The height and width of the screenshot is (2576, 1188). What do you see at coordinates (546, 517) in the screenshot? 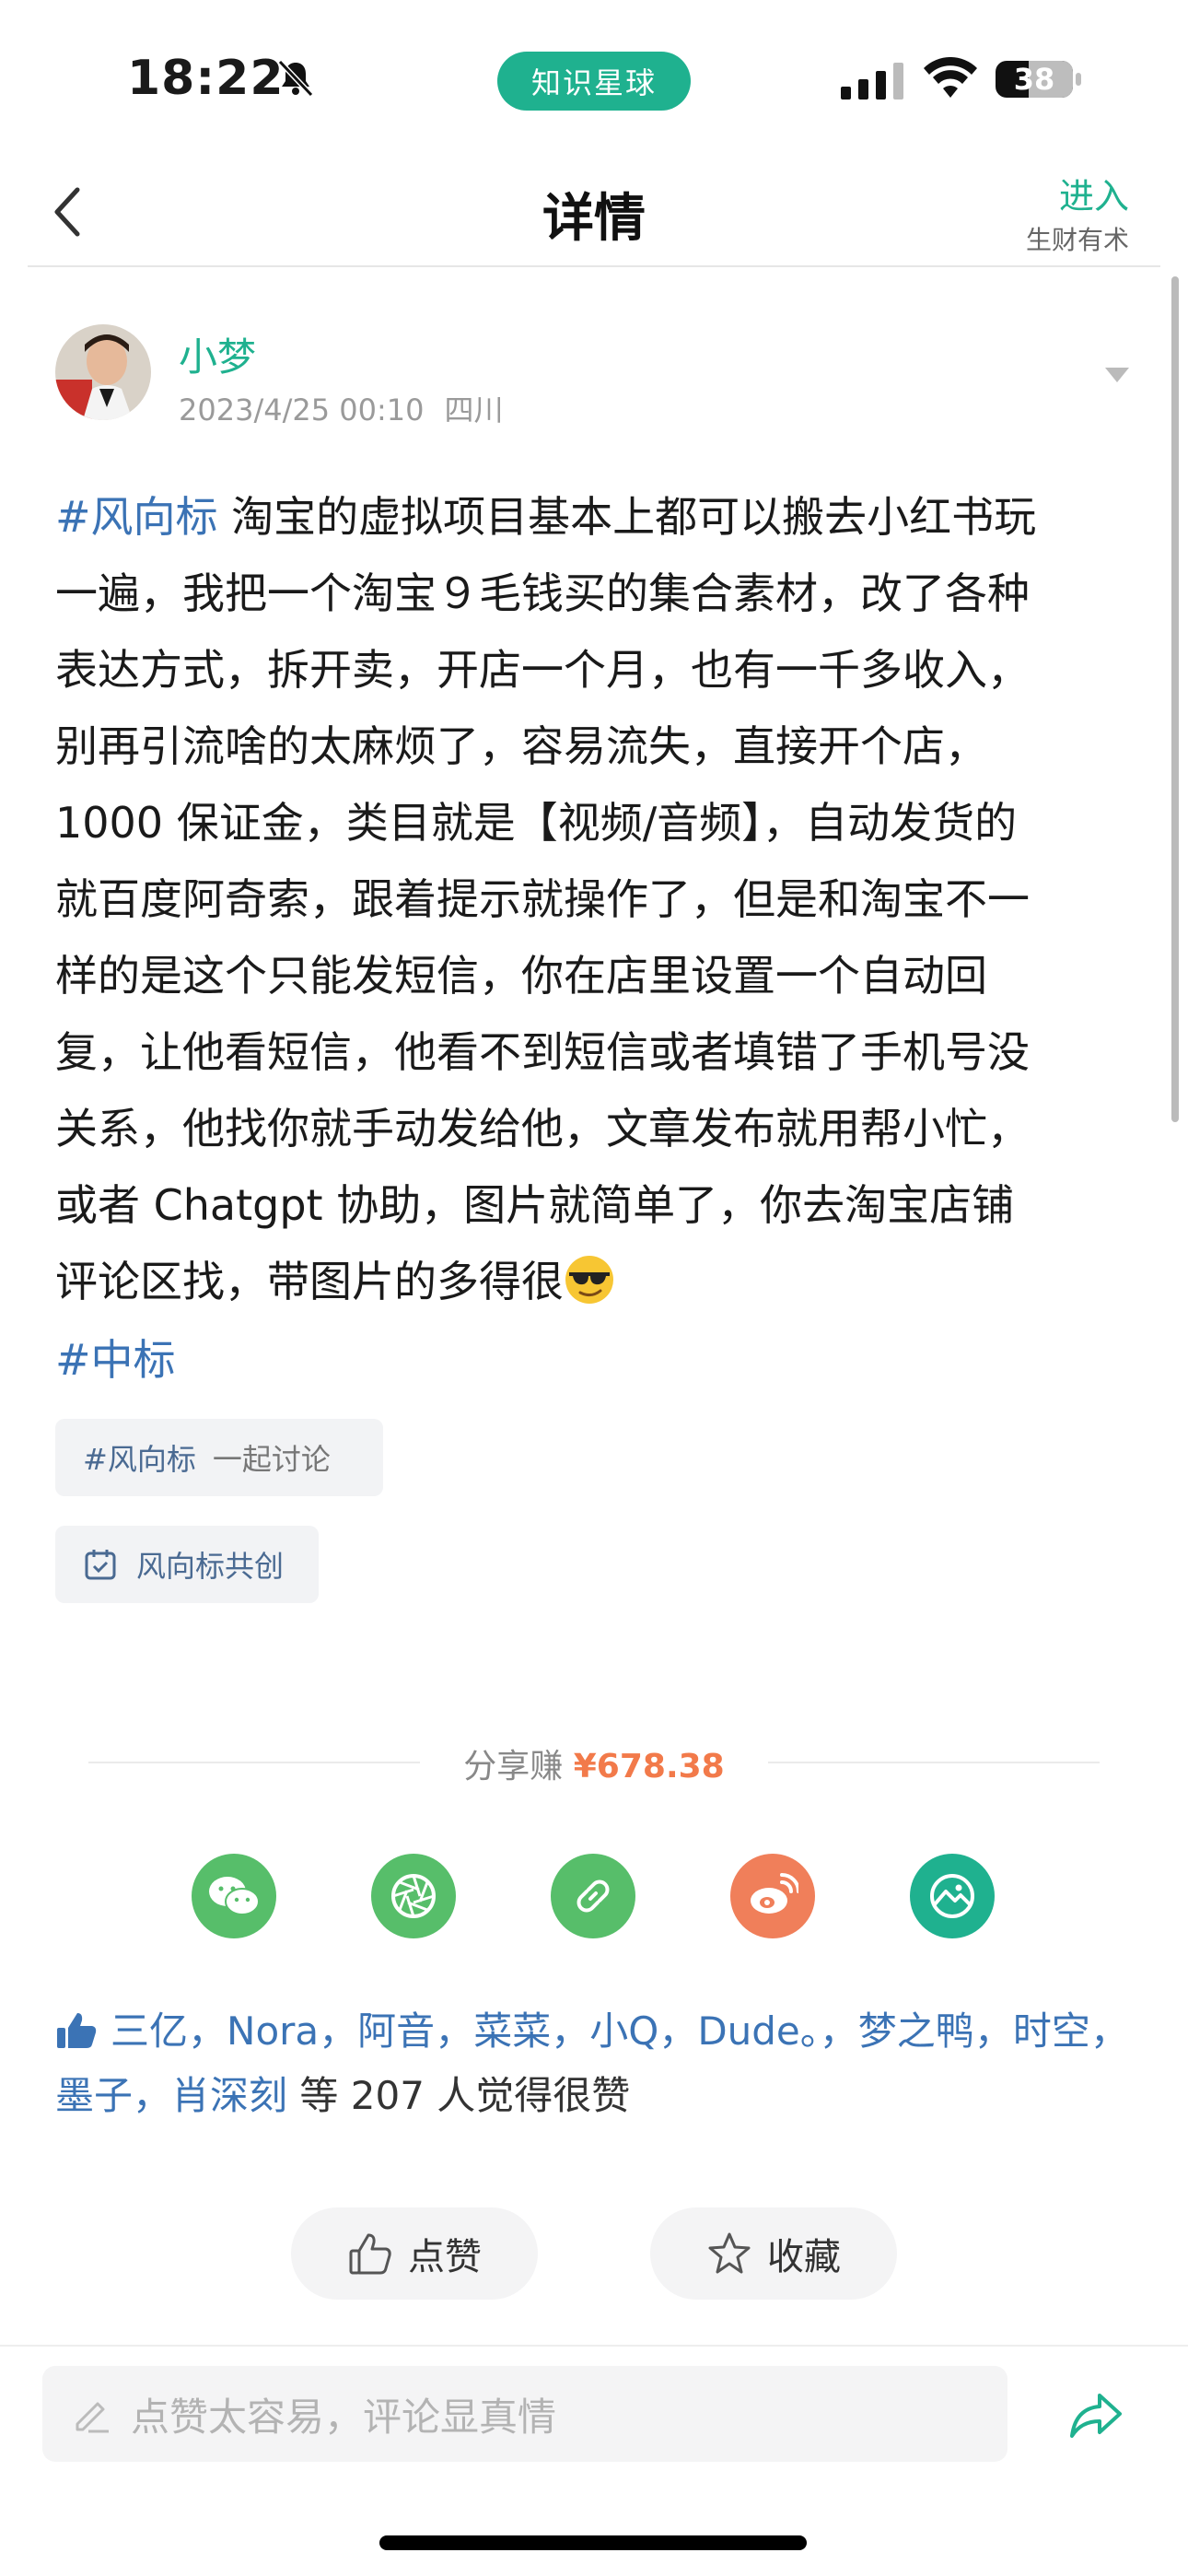
I see `body-line: #风向标 淘宝的虚拟项目基本上都可以搬去小红书玩` at bounding box center [546, 517].